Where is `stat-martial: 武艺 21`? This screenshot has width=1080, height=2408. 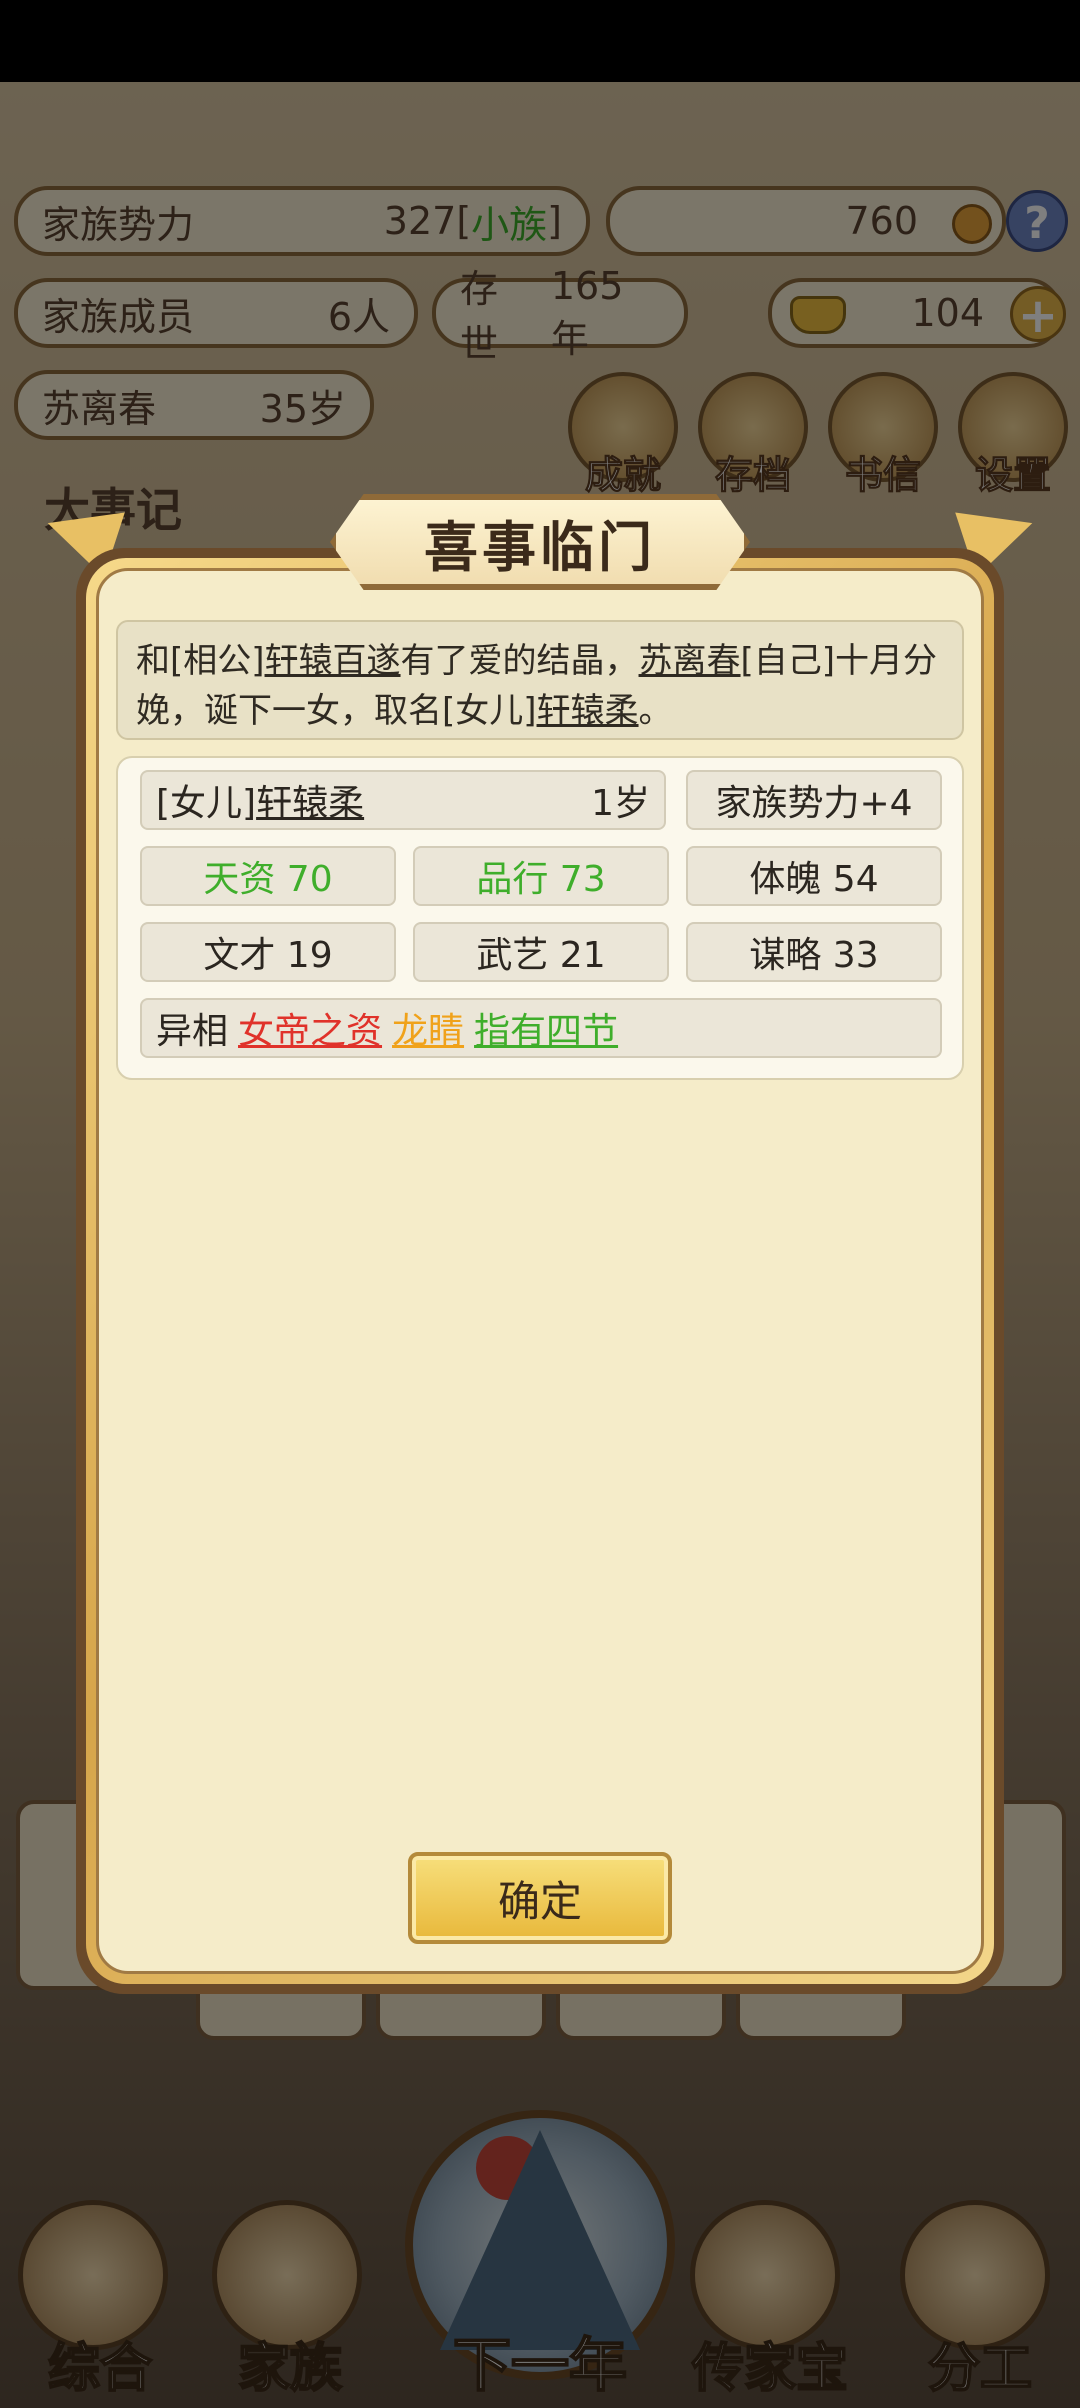 stat-martial: 武艺 21 is located at coordinates (541, 952).